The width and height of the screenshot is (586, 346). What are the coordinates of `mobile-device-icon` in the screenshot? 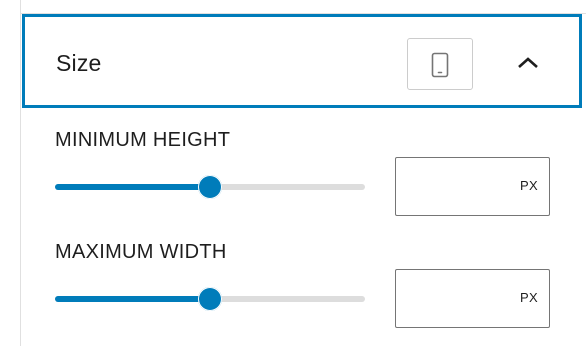 It's located at (440, 65).